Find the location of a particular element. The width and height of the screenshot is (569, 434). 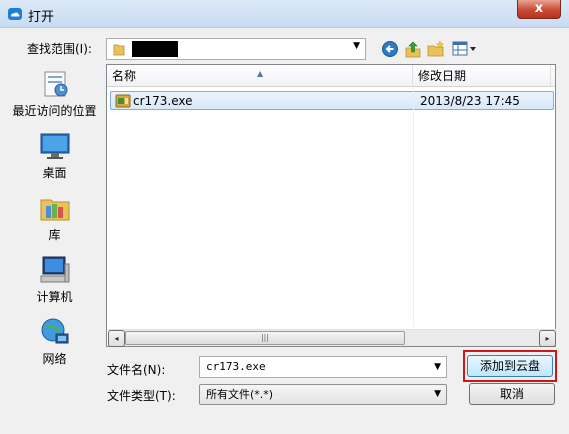

place-label: 计算机 is located at coordinates (54, 297).